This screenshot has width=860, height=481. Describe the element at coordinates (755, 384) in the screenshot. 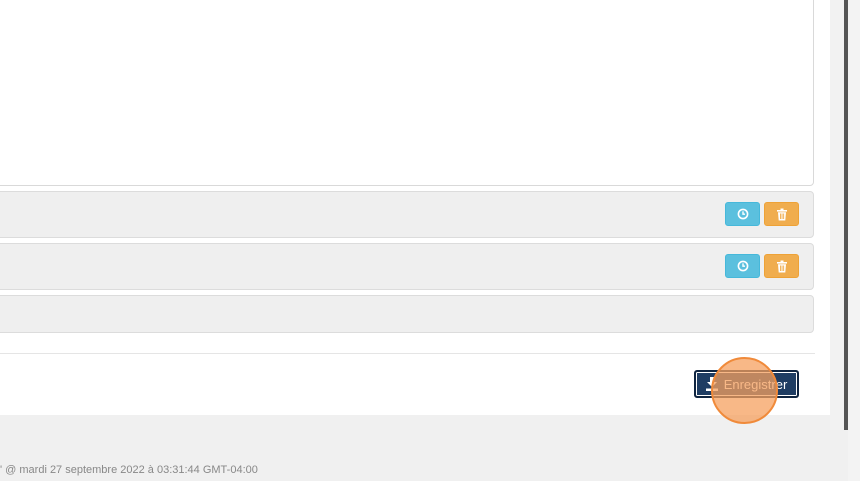

I see `save-button-label: Enregistrer` at that location.